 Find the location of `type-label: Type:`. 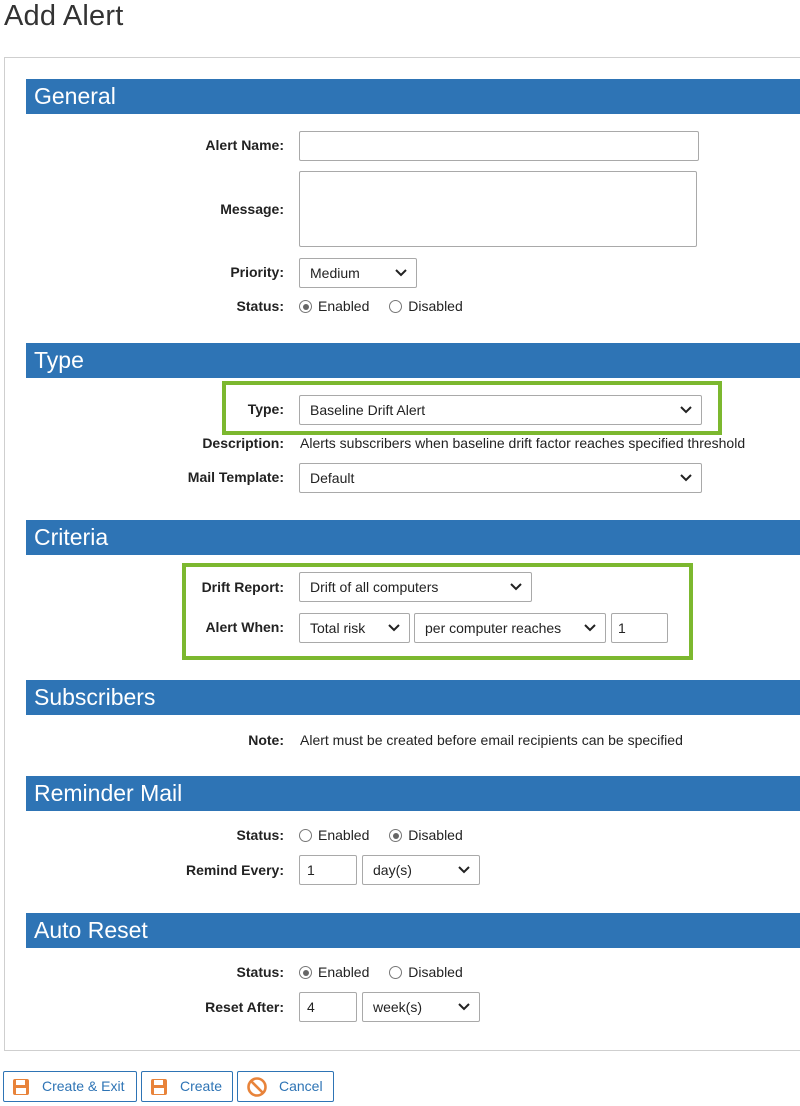

type-label: Type: is located at coordinates (265, 409).